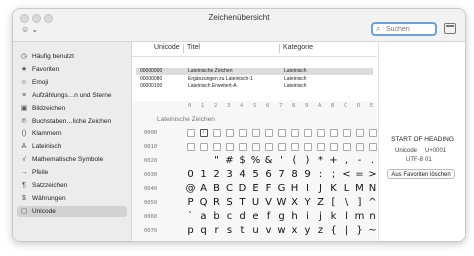 Image resolution: width=474 pixels, height=256 pixels. Describe the element at coordinates (346, 216) in the screenshot. I see `character-cell: l` at that location.